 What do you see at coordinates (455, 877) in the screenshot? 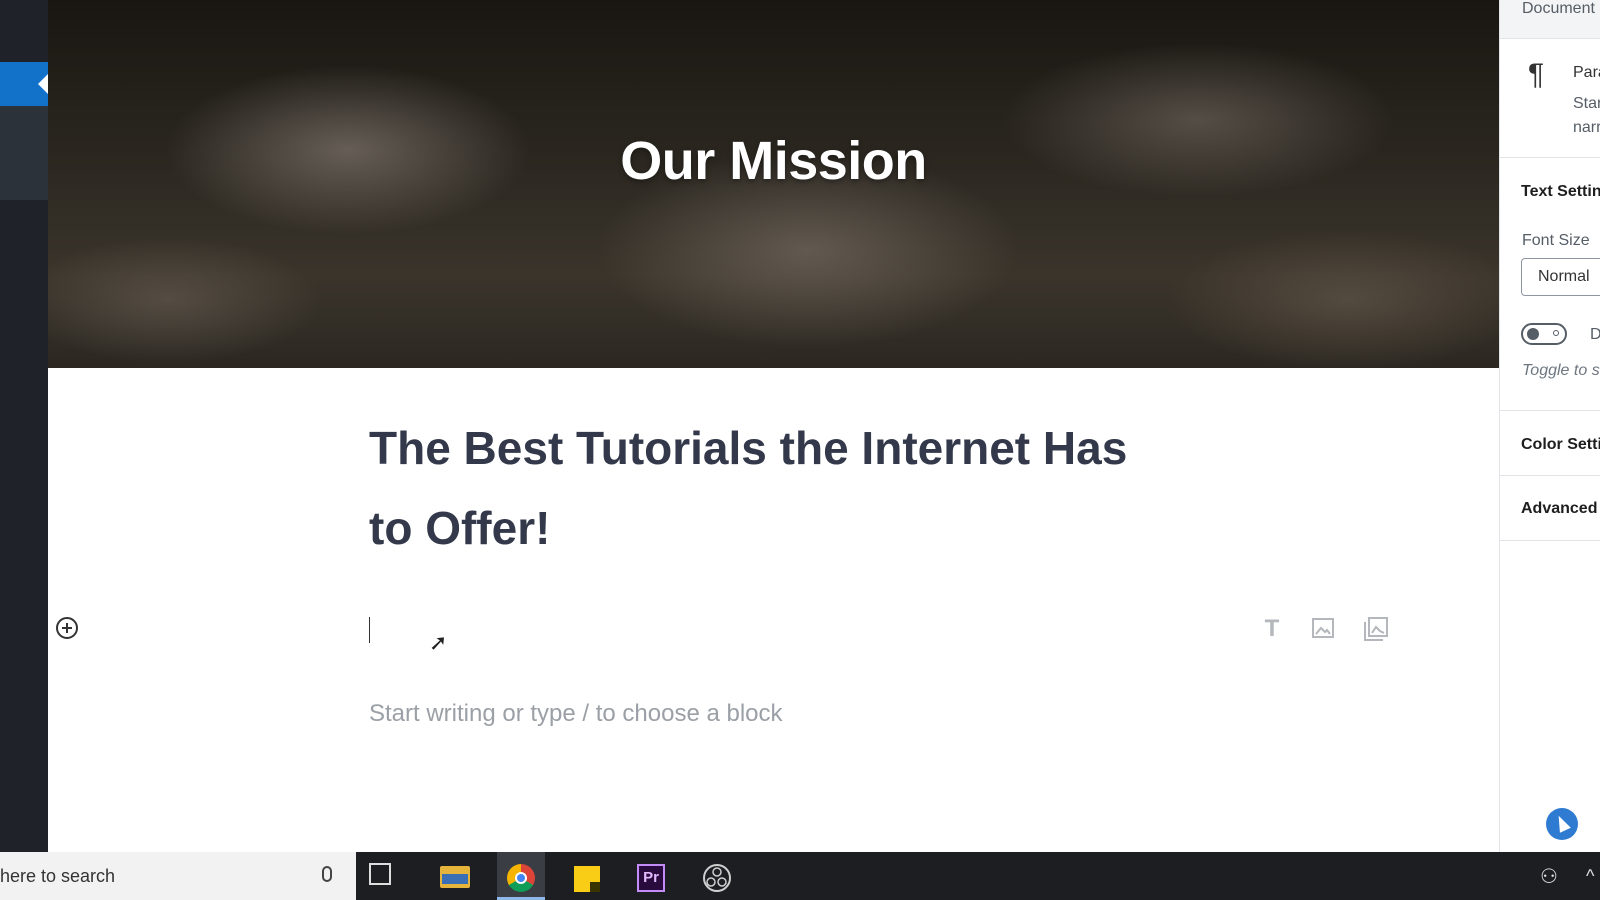
I see `file-explorer-icon` at bounding box center [455, 877].